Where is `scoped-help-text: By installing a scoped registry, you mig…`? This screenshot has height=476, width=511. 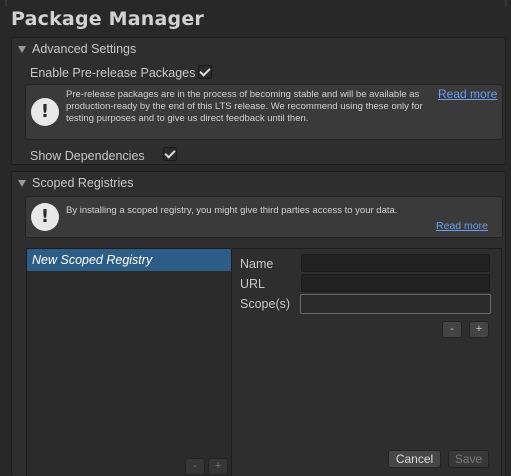 scoped-help-text: By installing a scoped registry, you mig… is located at coordinates (232, 210).